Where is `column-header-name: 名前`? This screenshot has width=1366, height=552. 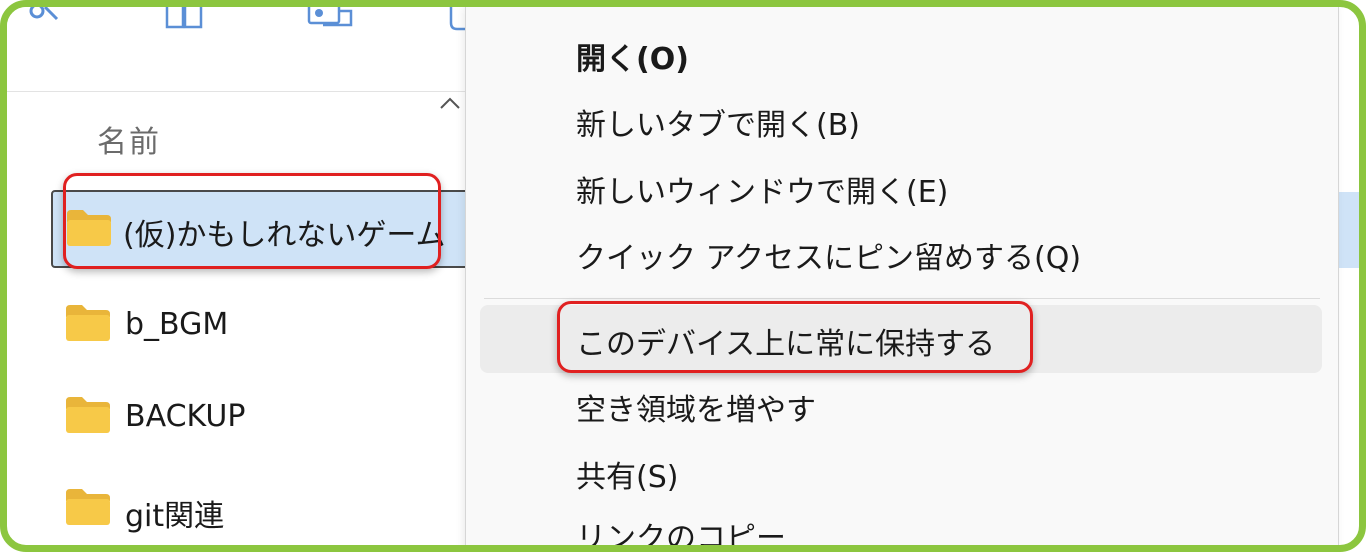
column-header-name: 名前 is located at coordinates (129, 139).